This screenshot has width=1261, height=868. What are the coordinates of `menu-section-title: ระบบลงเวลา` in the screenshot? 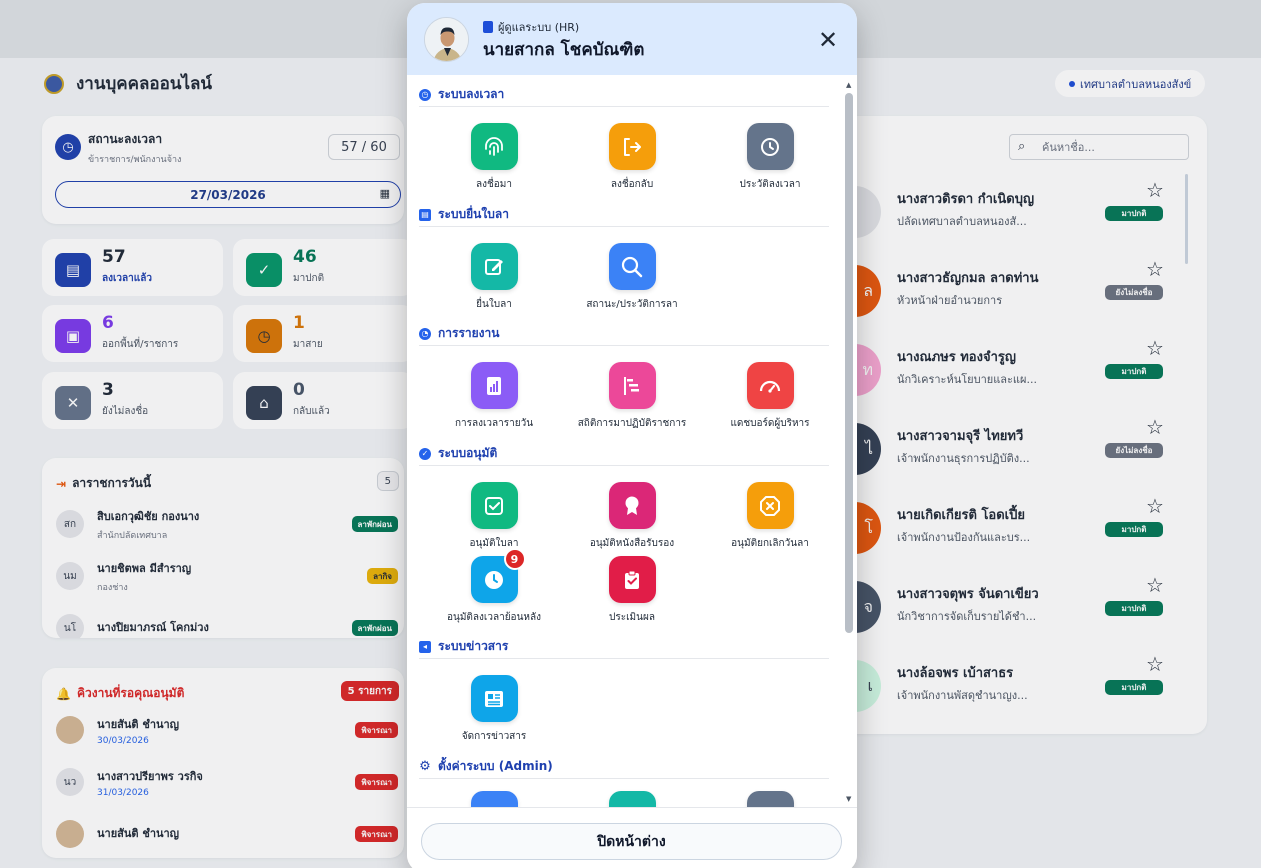 It's located at (471, 94).